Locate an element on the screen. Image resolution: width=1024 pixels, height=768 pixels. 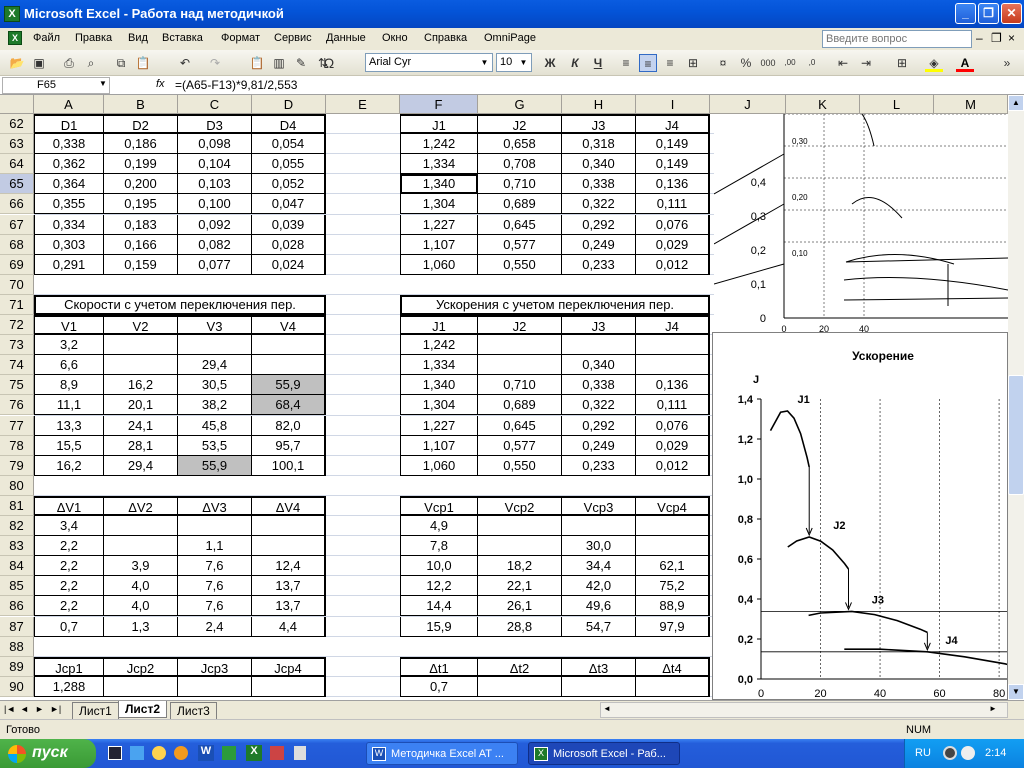
cell-D76: 68,4 is located at coordinates (289, 405).